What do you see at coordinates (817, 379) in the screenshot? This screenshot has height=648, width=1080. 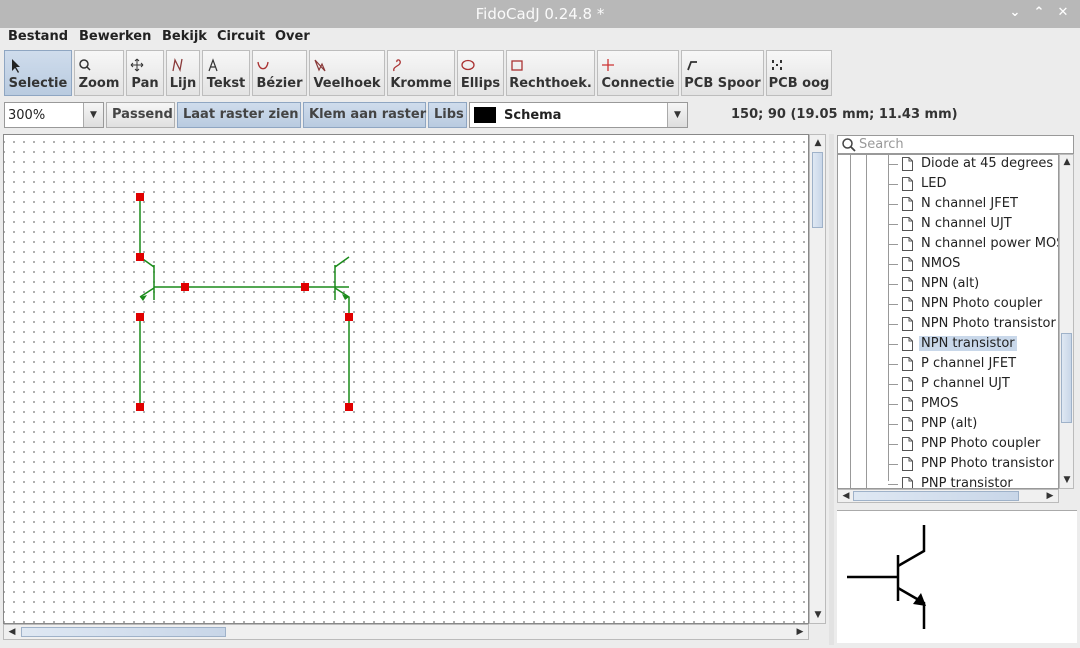 I see `canvas-vertical-scrollbar: ▲ ▼` at bounding box center [817, 379].